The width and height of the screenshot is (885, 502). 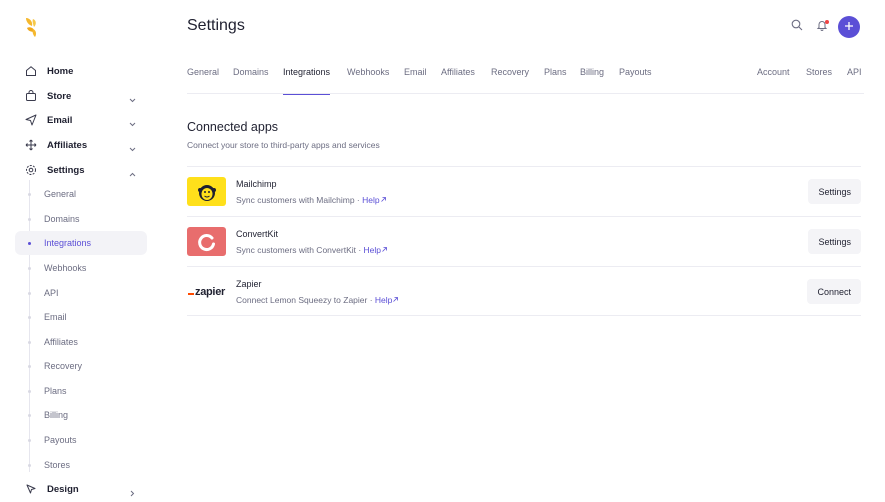 What do you see at coordinates (60, 194) in the screenshot?
I see `sidebar-subitem-label: General` at bounding box center [60, 194].